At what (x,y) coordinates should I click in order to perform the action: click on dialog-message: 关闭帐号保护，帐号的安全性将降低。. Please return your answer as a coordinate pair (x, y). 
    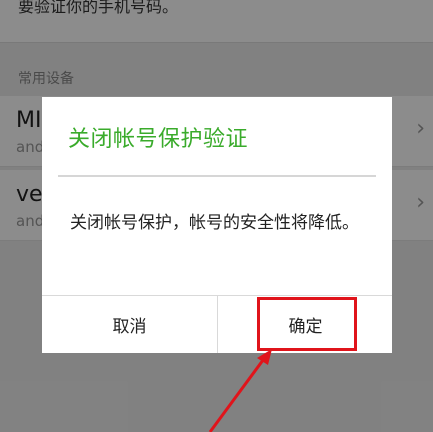
    Looking at the image, I should click on (214, 223).